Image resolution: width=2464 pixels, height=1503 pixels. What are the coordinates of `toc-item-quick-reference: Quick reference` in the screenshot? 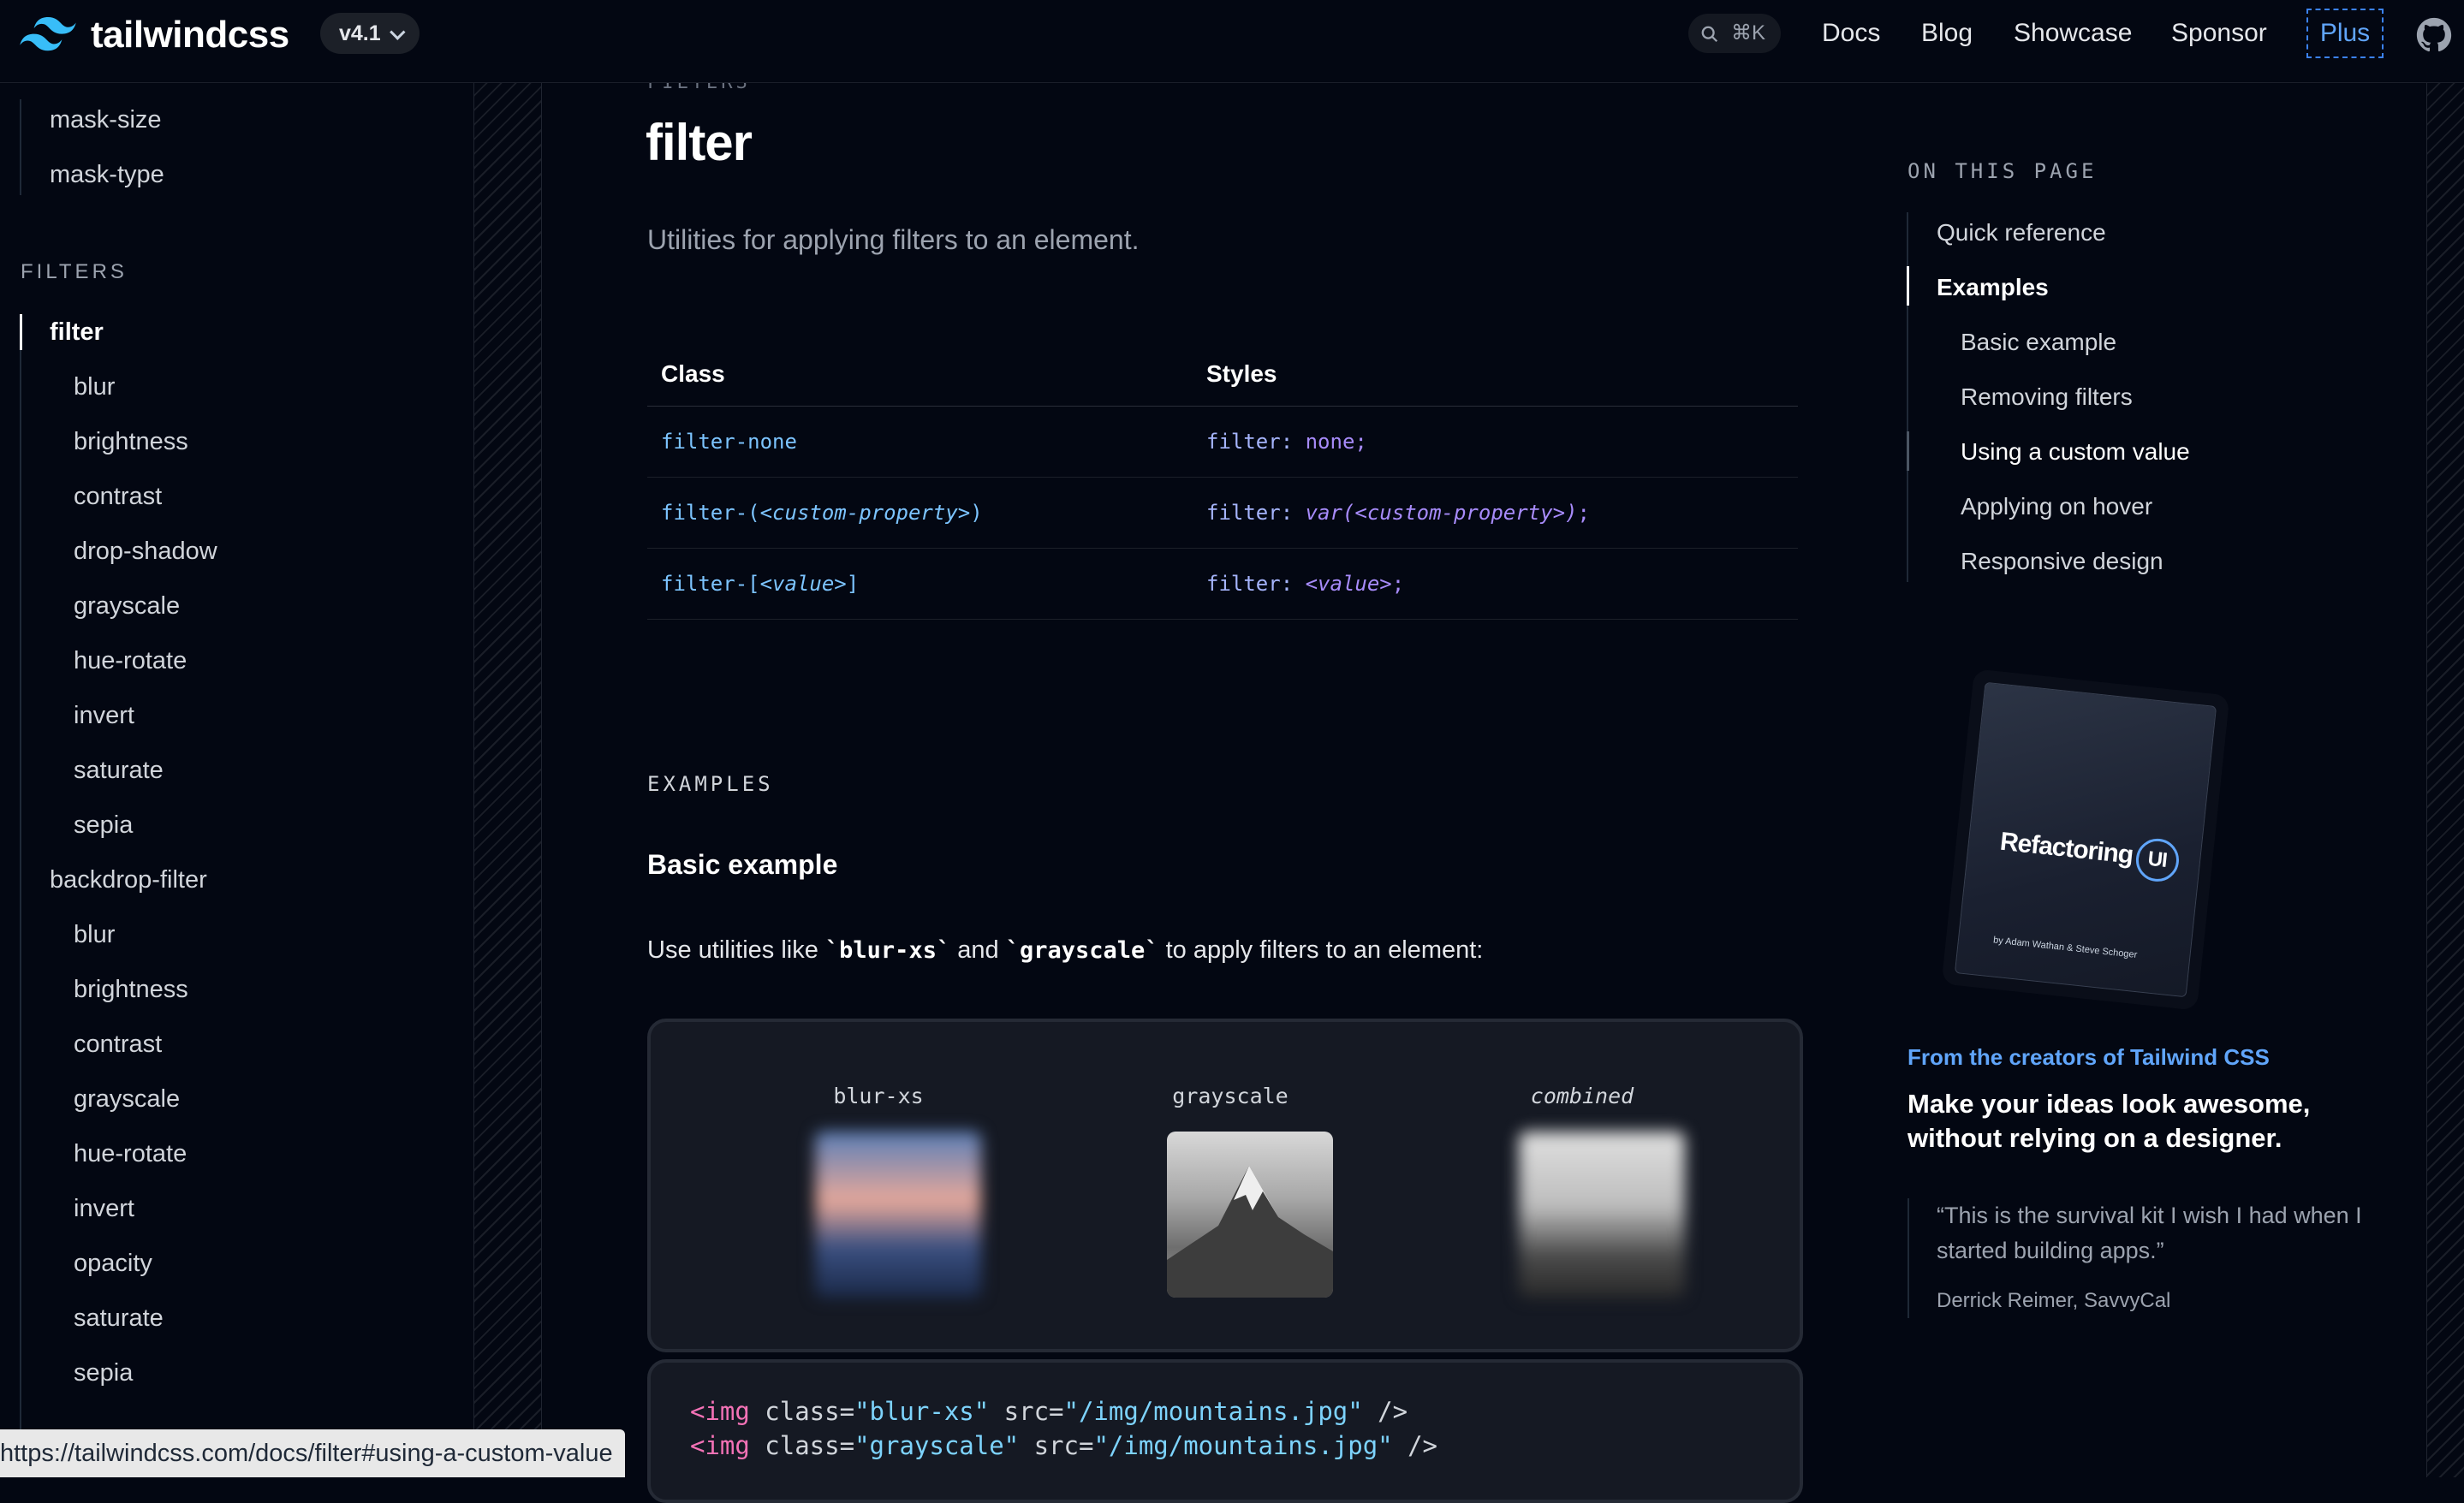 It's located at (2021, 233).